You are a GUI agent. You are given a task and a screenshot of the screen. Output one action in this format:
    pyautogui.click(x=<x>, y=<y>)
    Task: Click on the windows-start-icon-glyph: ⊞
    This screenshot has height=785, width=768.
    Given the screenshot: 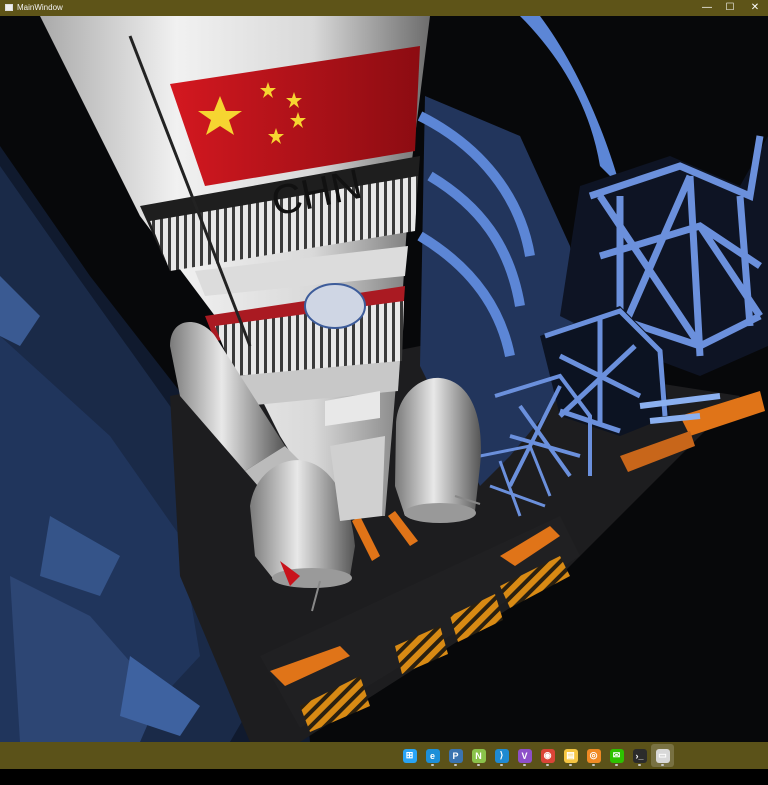 What is the action you would take?
    pyautogui.click(x=409, y=755)
    